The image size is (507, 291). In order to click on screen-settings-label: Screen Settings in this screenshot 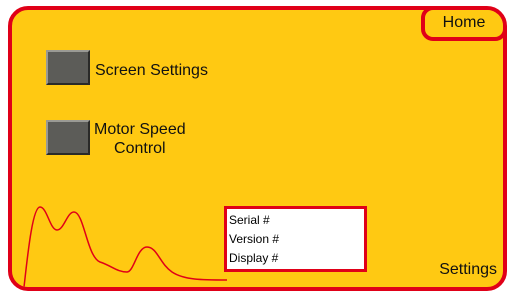, I will do `click(151, 70)`.